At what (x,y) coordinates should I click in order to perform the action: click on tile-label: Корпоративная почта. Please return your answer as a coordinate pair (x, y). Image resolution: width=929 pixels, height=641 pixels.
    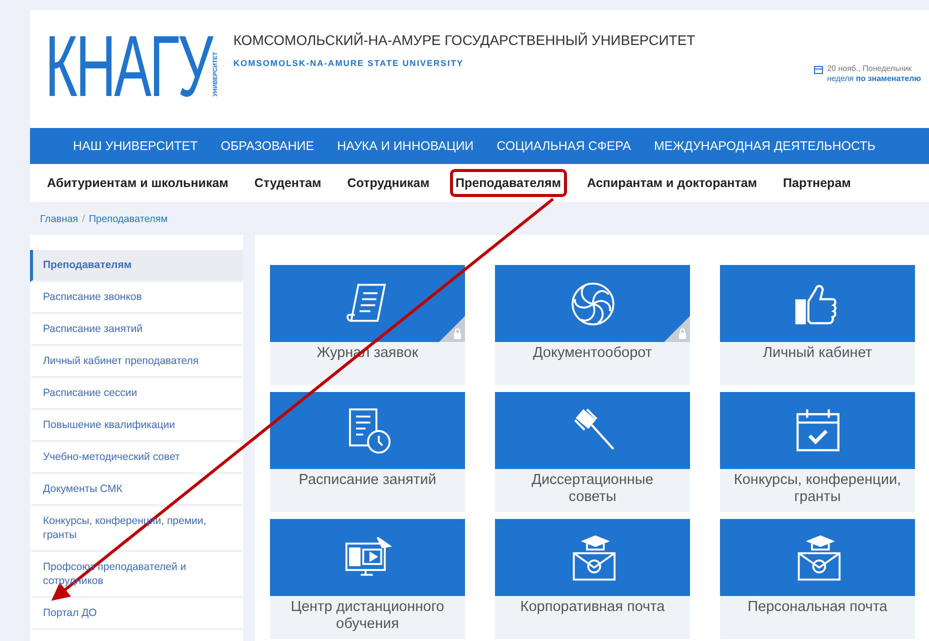
    Looking at the image, I should click on (592, 607).